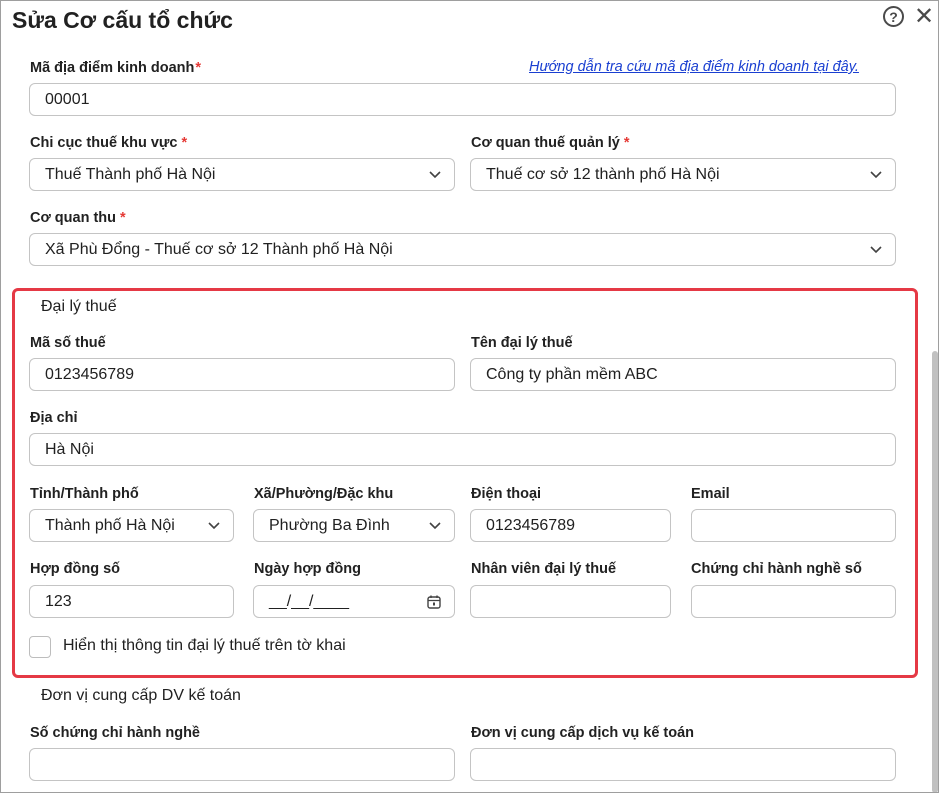 The width and height of the screenshot is (939, 793). I want to click on contract-date-label: Ngày hợp đồng, so click(307, 569).